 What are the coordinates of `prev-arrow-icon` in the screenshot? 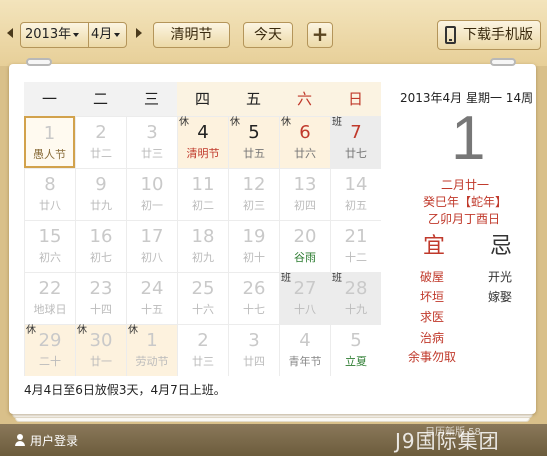 It's located at (10, 33).